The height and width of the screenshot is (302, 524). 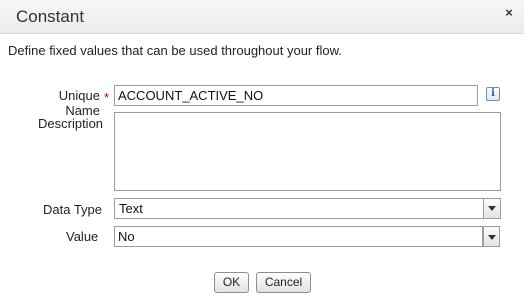 What do you see at coordinates (231, 282) in the screenshot?
I see `ok-button: OK` at bounding box center [231, 282].